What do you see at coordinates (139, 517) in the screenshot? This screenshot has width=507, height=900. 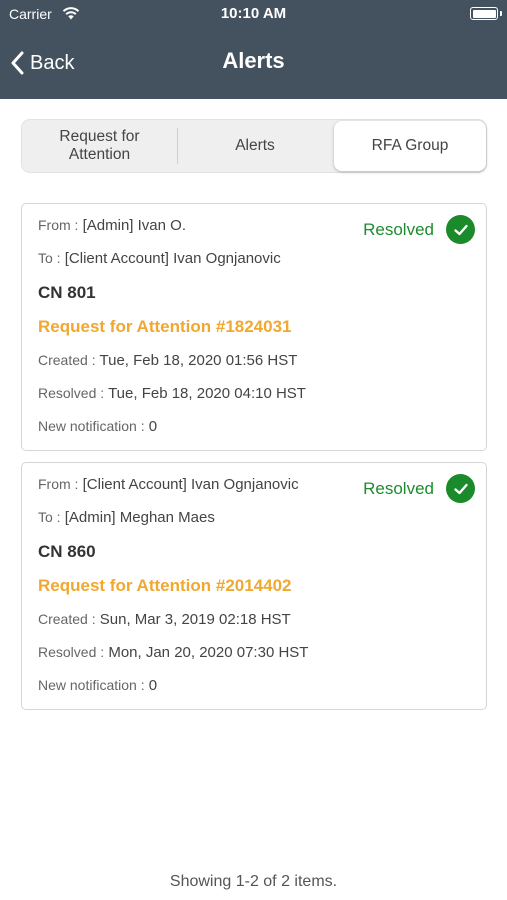 I see `to-value: [Admin] Meghan Maes` at bounding box center [139, 517].